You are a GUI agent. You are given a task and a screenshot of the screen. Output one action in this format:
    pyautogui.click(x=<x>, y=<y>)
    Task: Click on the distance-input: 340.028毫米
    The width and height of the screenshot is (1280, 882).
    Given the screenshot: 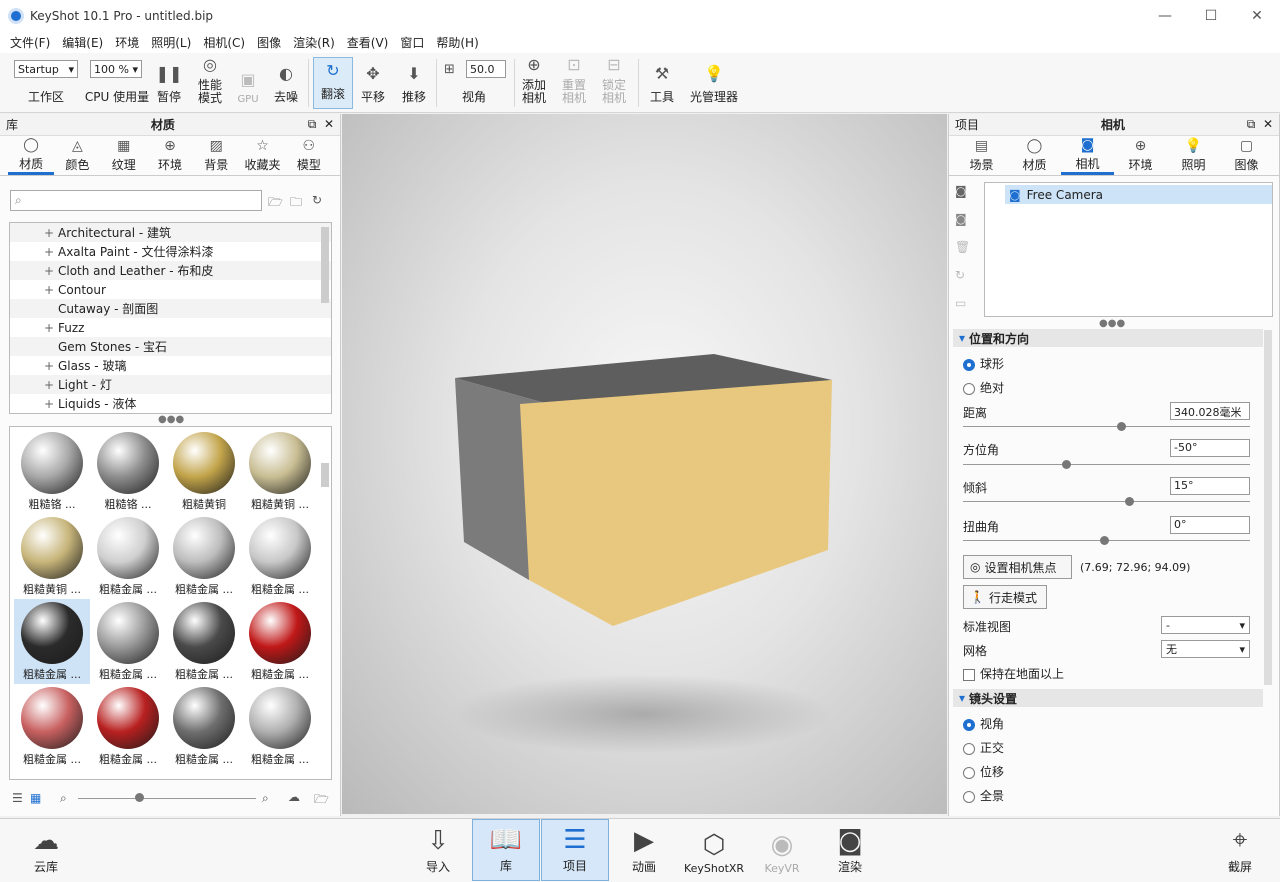 What is the action you would take?
    pyautogui.click(x=1210, y=411)
    